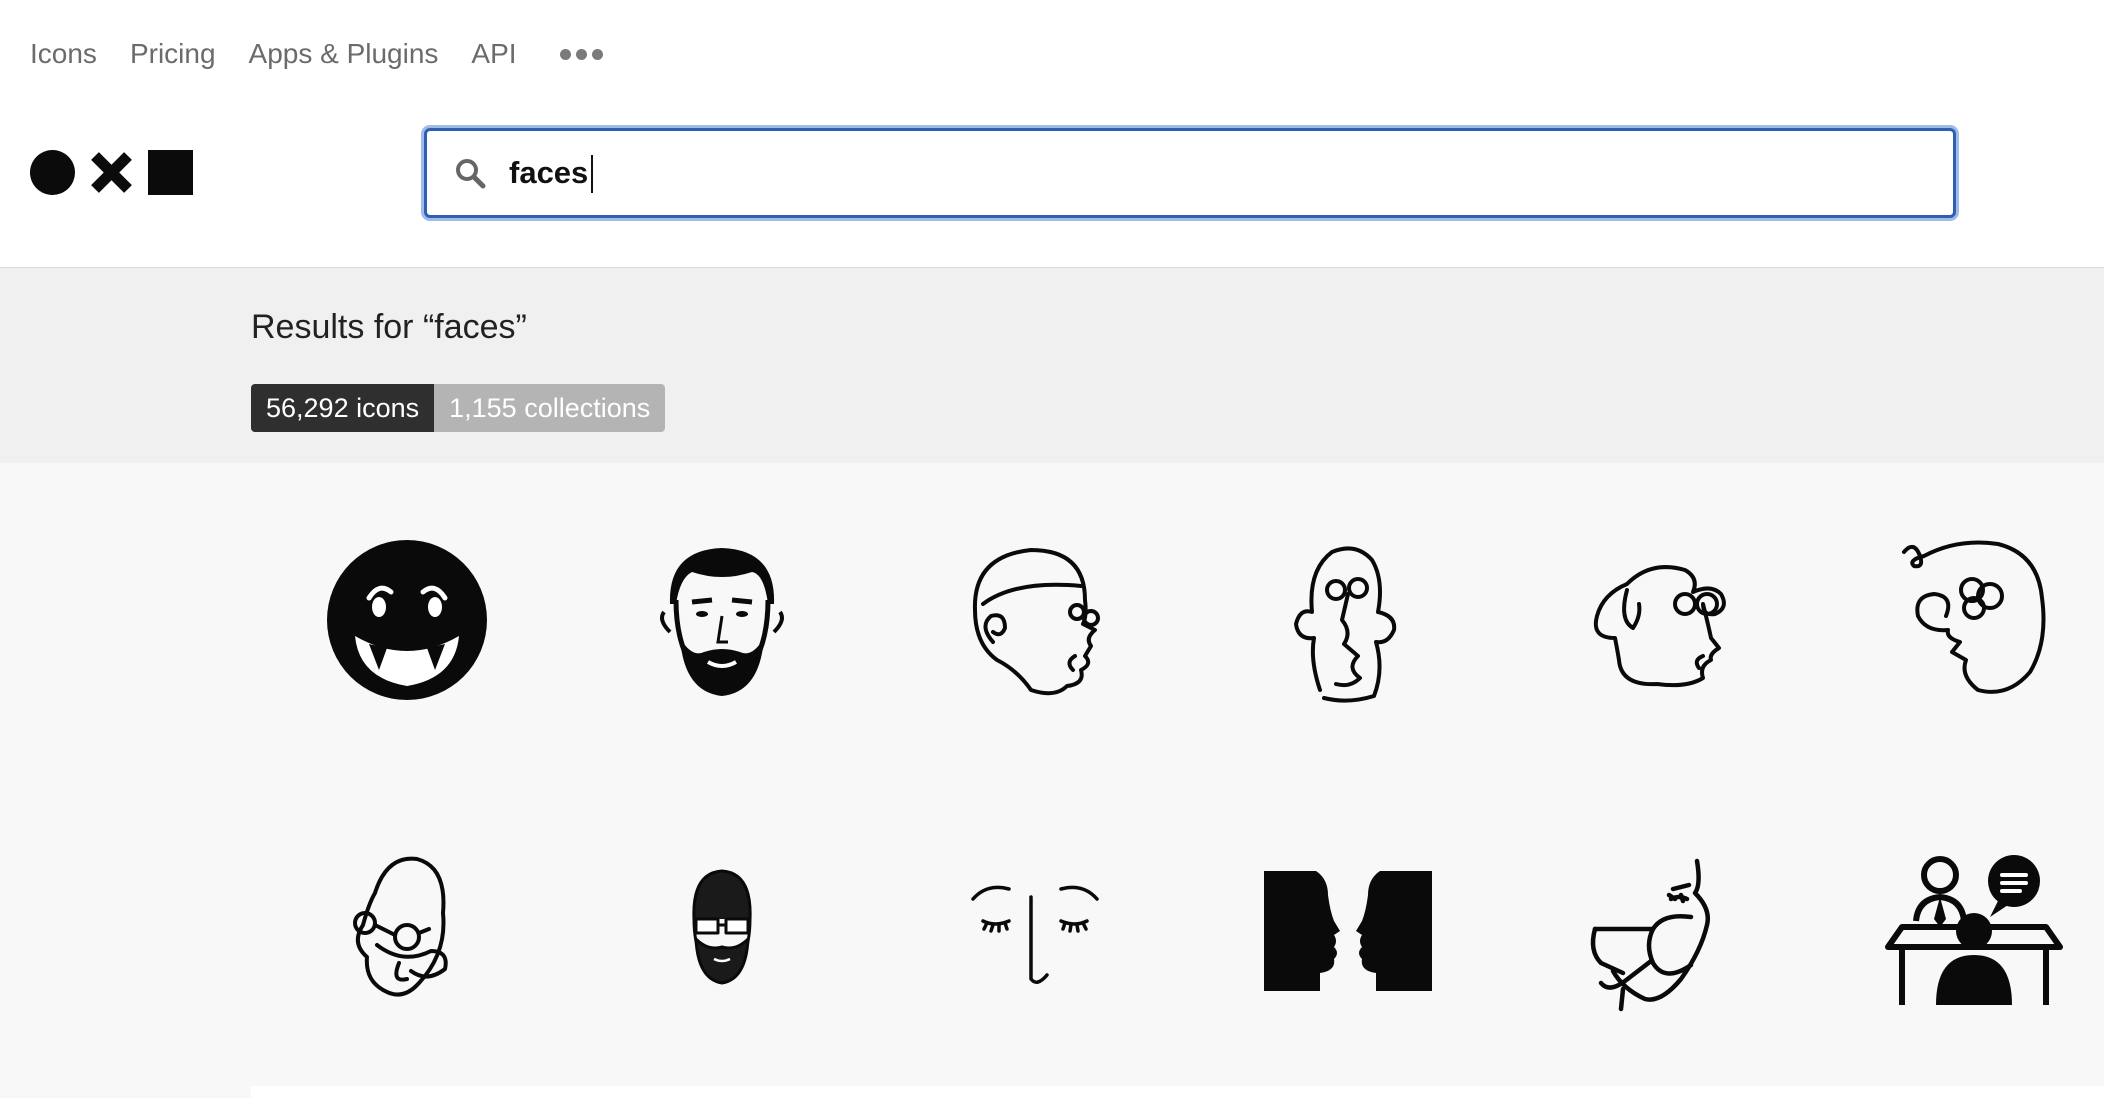 The image size is (2104, 1098). Describe the element at coordinates (343, 408) in the screenshot. I see `tab-icons: 56,292 icons` at that location.